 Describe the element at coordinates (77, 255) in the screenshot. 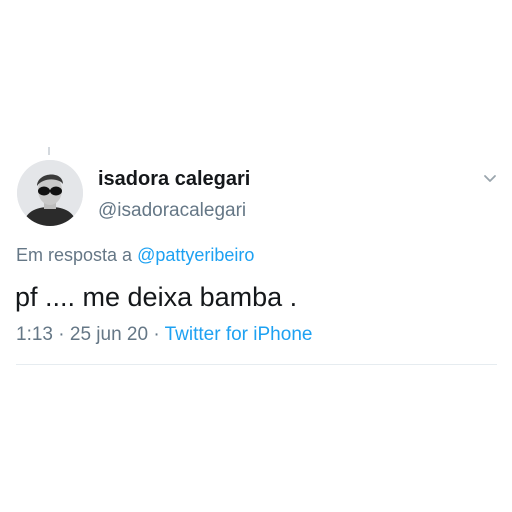

I see `reply-prefix: Em resposta a` at that location.